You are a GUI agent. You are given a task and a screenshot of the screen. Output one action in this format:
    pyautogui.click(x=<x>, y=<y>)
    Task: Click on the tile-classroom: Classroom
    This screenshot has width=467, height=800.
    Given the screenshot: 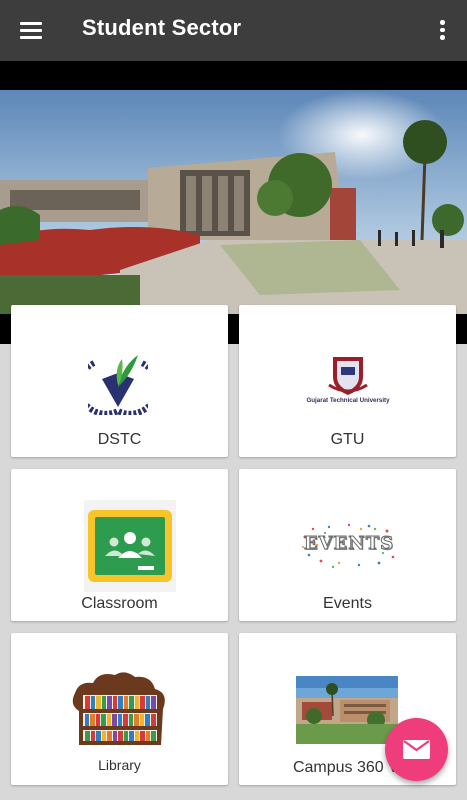 What is the action you would take?
    pyautogui.click(x=119, y=545)
    